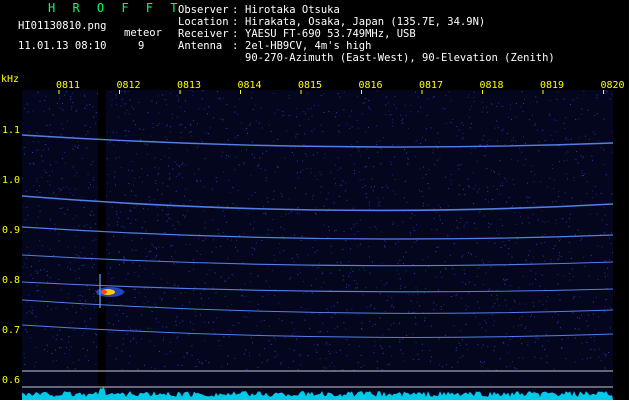 The image size is (629, 400). What do you see at coordinates (308, 46) in the screenshot?
I see `antenna-value: 2el-HB9CV, 4m's high` at bounding box center [308, 46].